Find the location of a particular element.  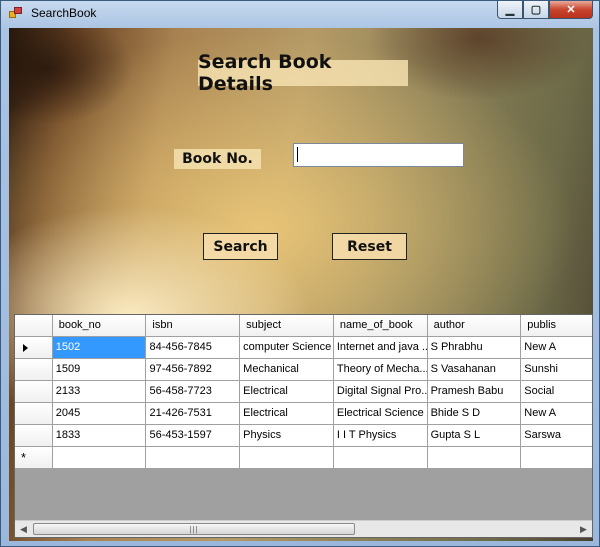

grid-corner-header is located at coordinates (34, 326).